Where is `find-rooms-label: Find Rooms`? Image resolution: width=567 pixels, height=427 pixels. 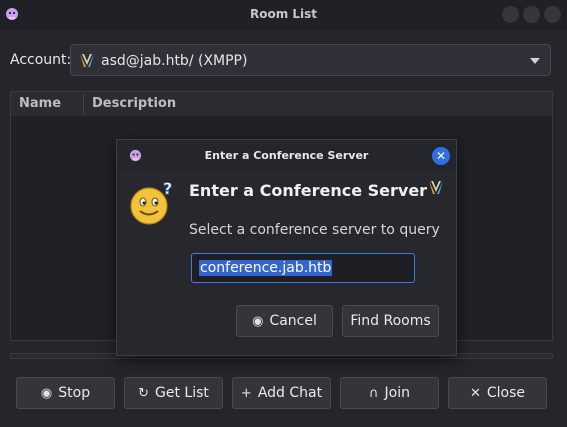
find-rooms-label: Find Rooms is located at coordinates (390, 321).